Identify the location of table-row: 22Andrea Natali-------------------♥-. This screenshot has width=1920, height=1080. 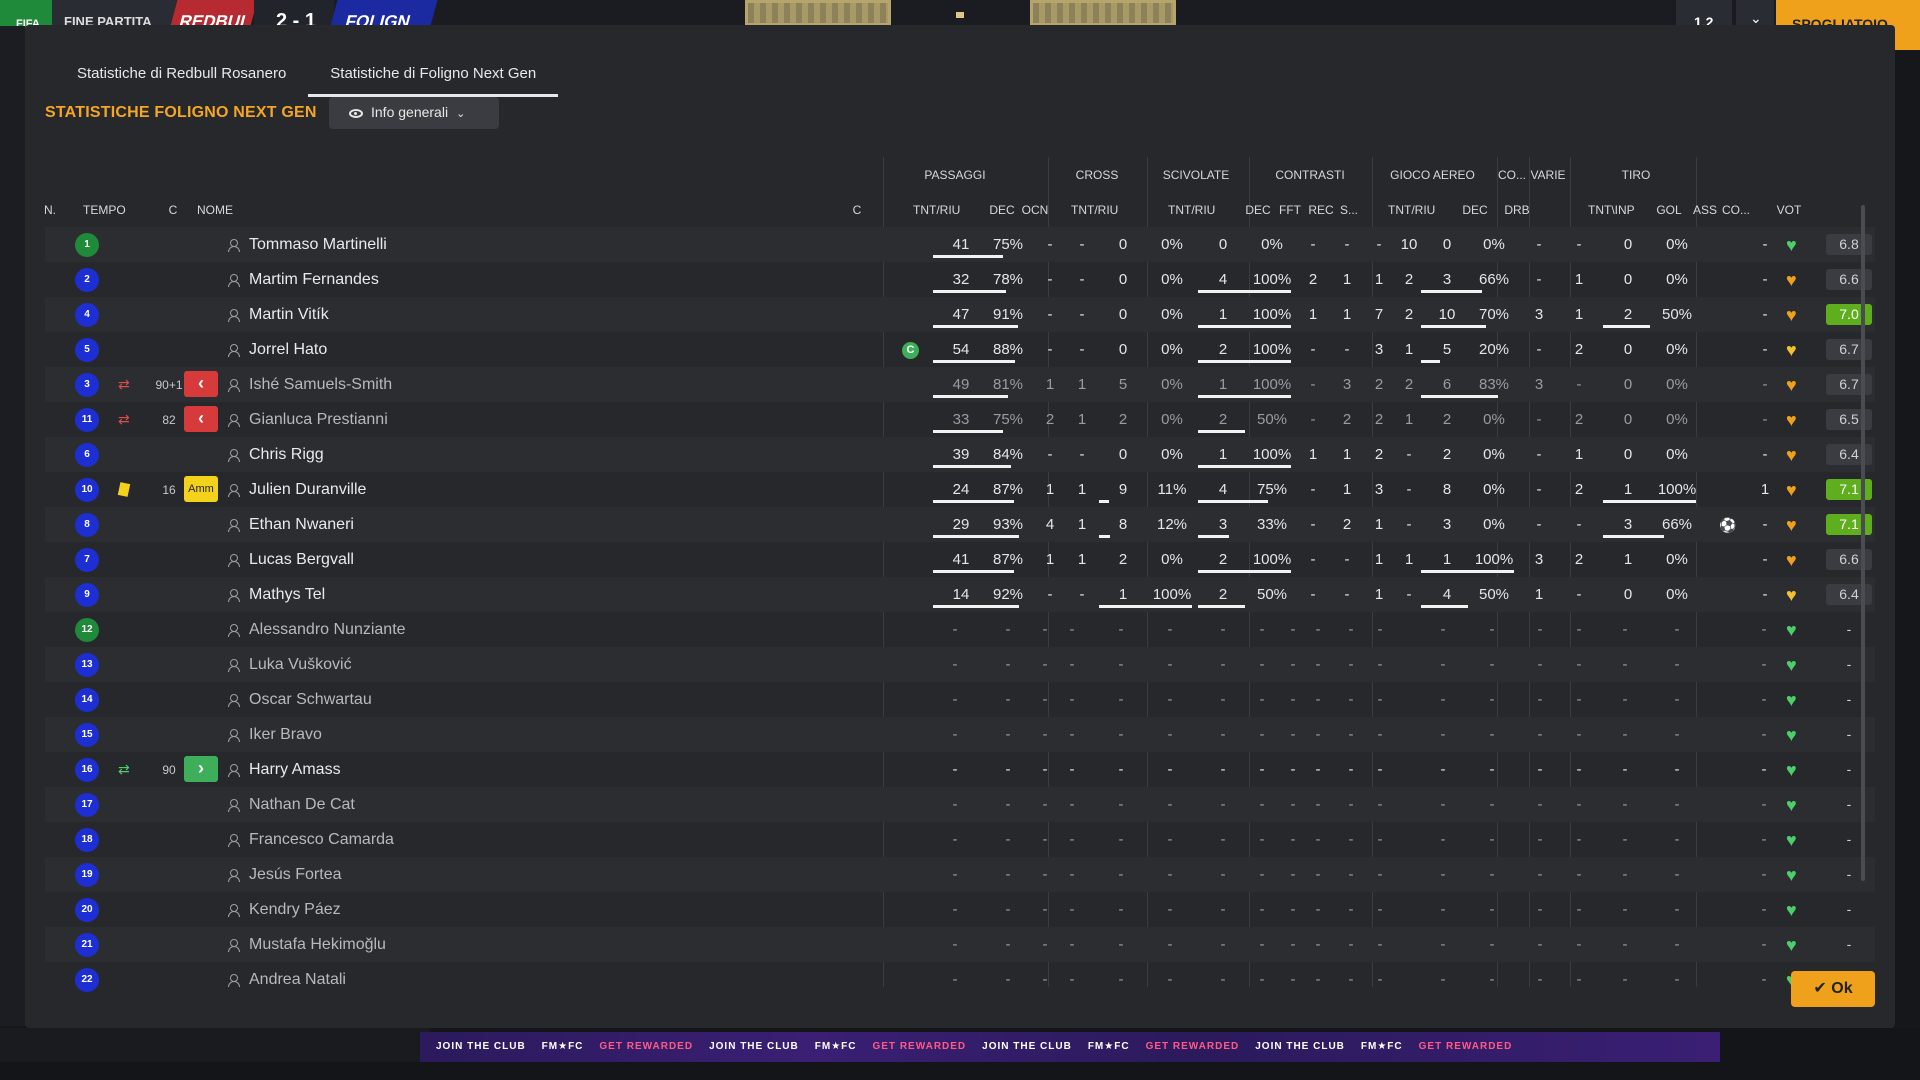
(960, 979).